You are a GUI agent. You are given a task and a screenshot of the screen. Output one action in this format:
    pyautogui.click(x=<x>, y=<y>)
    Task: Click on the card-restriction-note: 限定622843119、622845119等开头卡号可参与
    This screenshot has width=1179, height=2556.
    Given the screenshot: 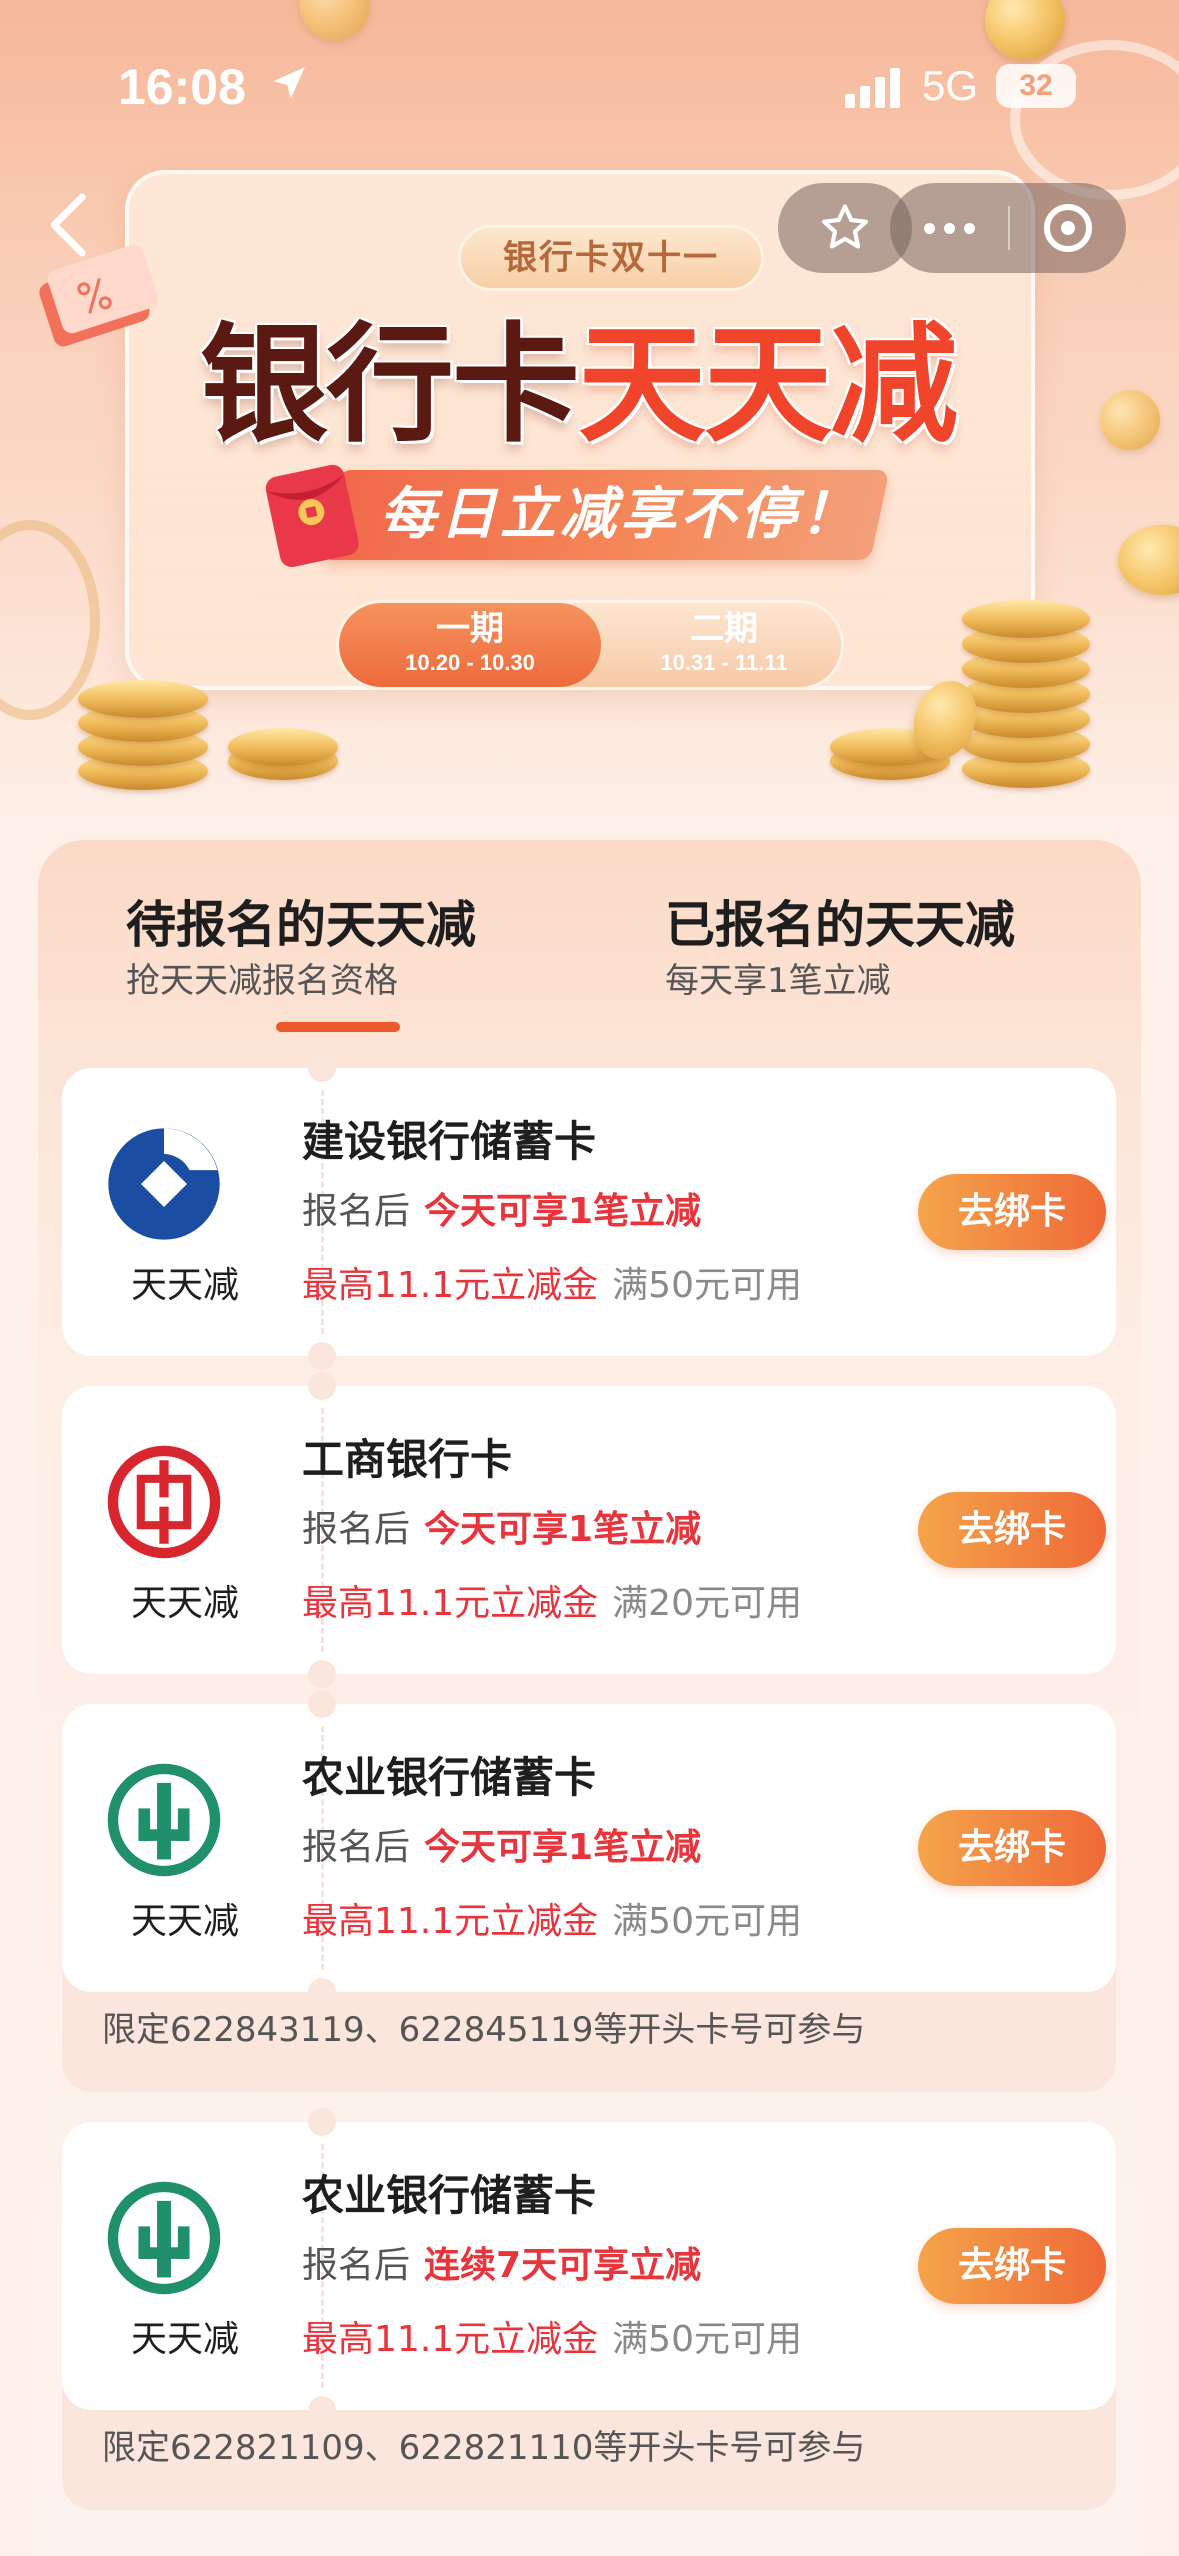 What is the action you would take?
    pyautogui.click(x=484, y=2030)
    